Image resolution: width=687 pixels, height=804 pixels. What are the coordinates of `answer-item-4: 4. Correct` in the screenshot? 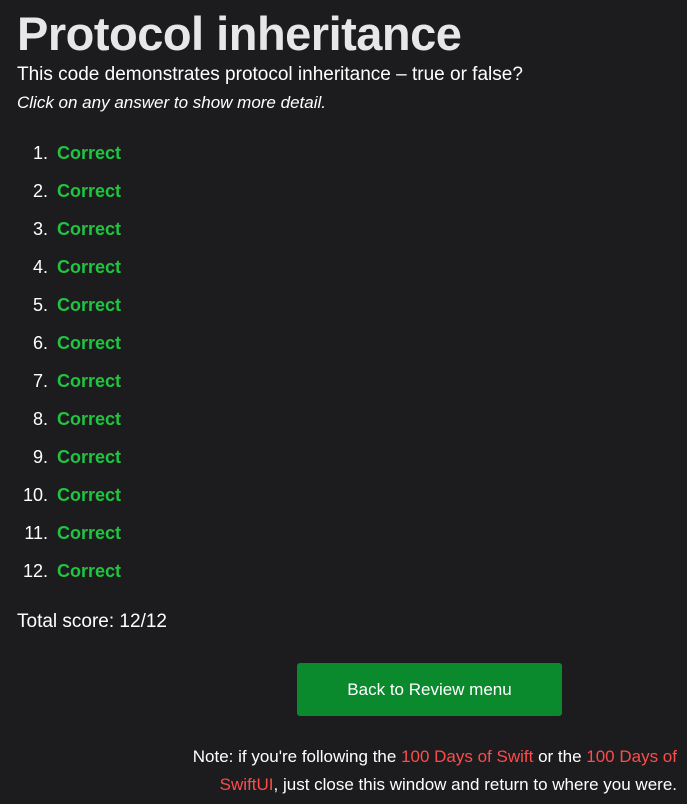 It's located at (60, 267).